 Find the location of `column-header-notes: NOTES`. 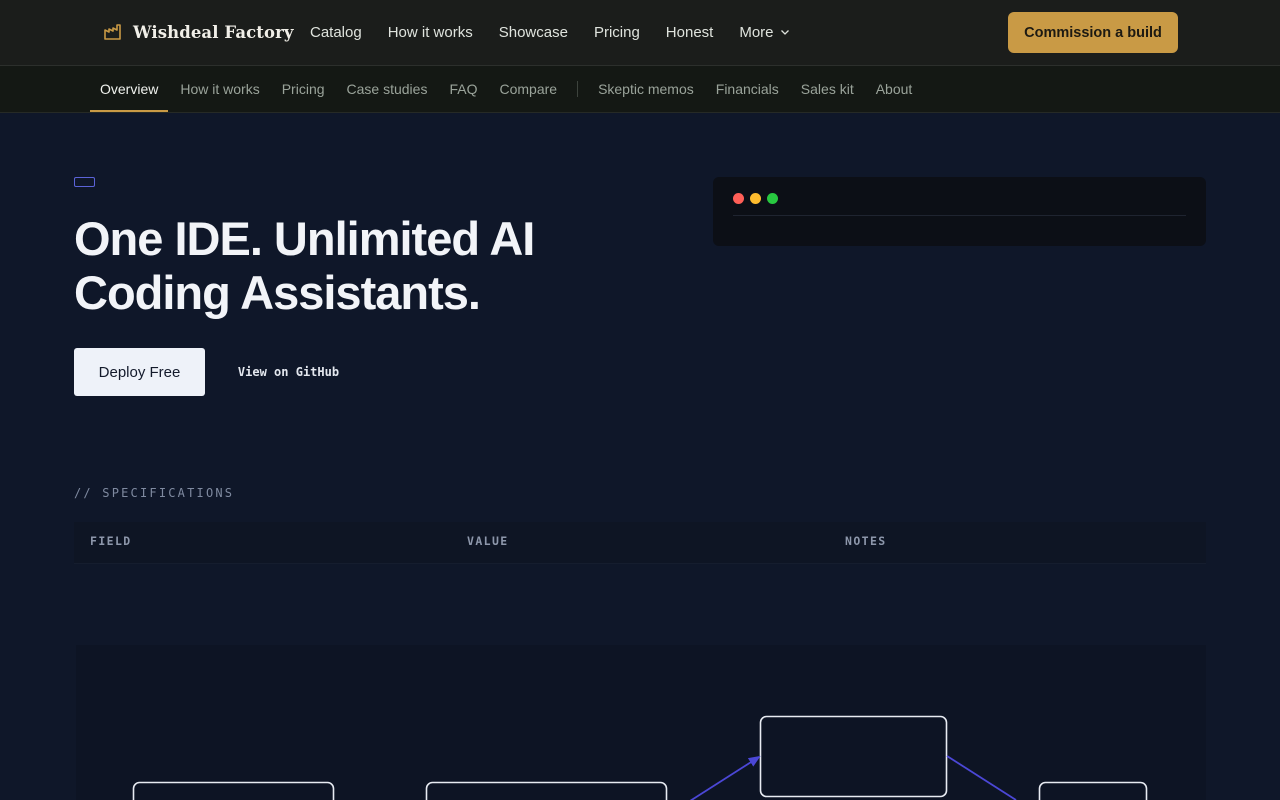

column-header-notes: NOTES is located at coordinates (866, 541).